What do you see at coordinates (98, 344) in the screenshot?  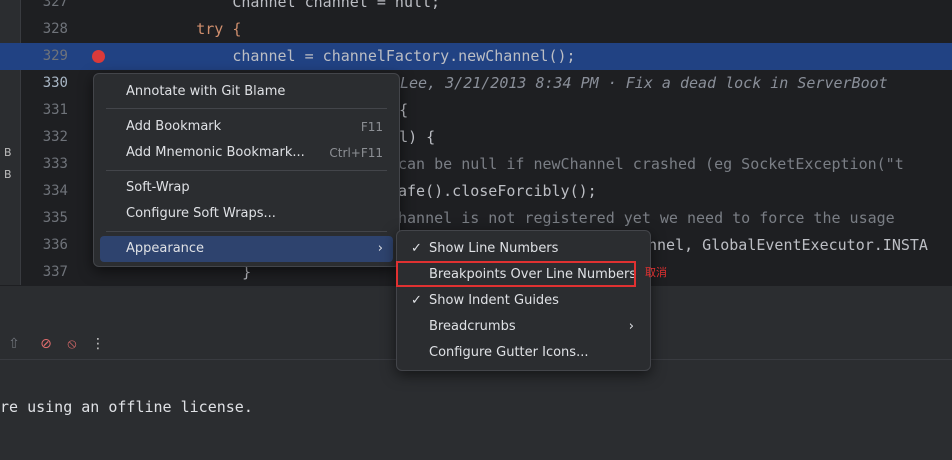 I see `more-options-icon: ⋮` at bounding box center [98, 344].